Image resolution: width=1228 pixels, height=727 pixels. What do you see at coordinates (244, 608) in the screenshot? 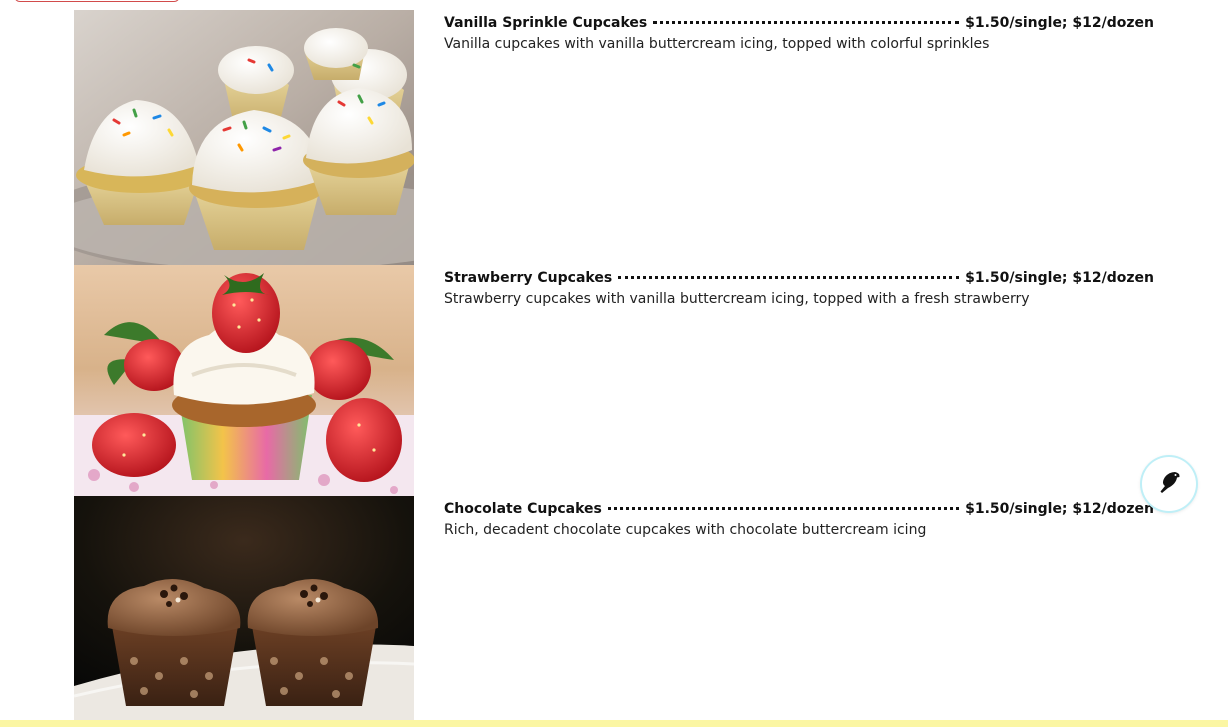
I see `chocolate-cupcakes-photo` at bounding box center [244, 608].